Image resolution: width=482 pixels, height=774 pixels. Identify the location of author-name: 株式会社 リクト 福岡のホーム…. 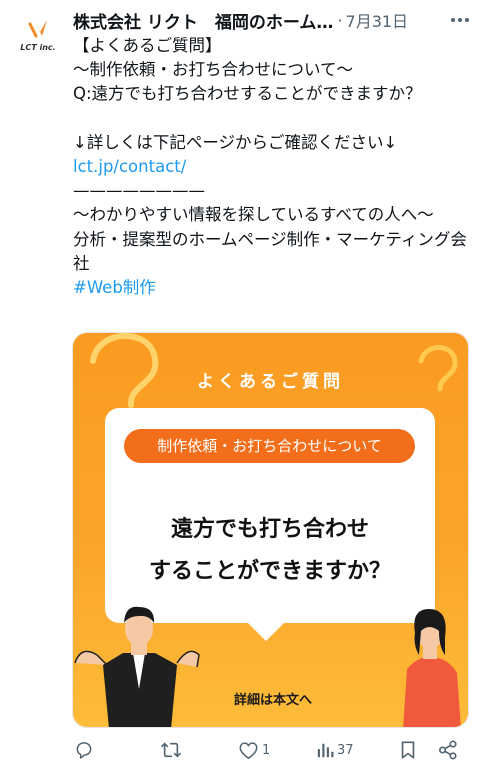
(203, 20).